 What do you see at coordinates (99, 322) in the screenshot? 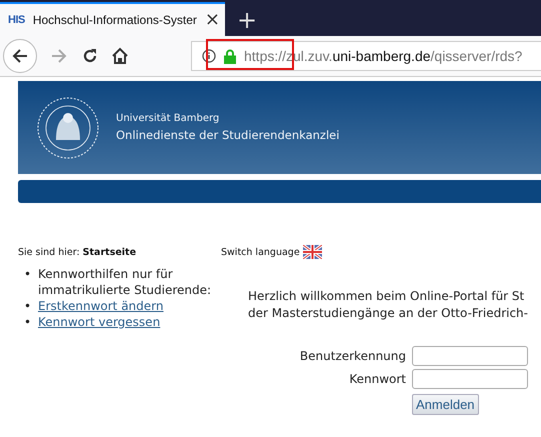
I see `password-link: Kennwort vergessen` at bounding box center [99, 322].